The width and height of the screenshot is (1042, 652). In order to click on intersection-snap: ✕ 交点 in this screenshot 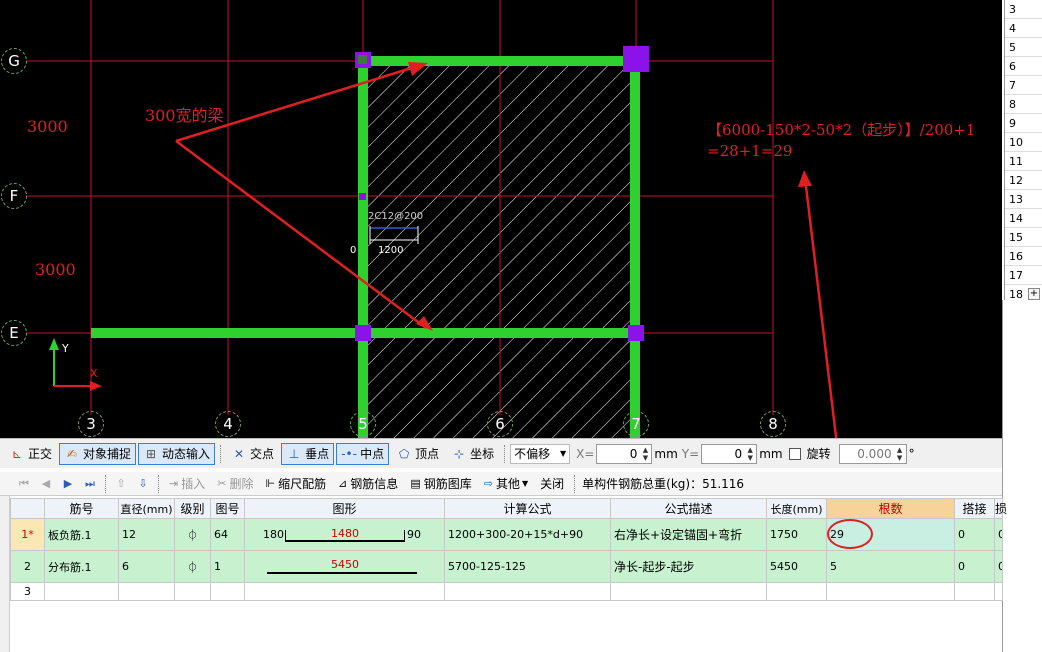, I will do `click(252, 454)`.